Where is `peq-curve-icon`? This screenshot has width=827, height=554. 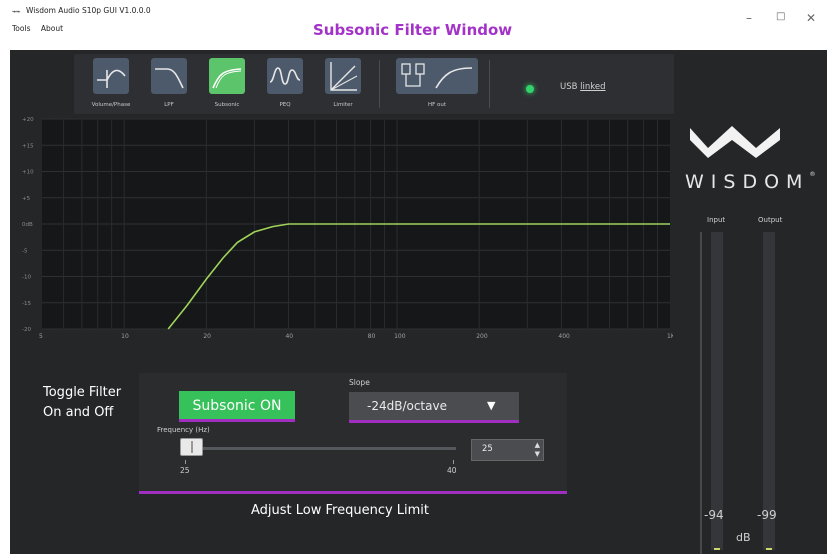 peq-curve-icon is located at coordinates (285, 76).